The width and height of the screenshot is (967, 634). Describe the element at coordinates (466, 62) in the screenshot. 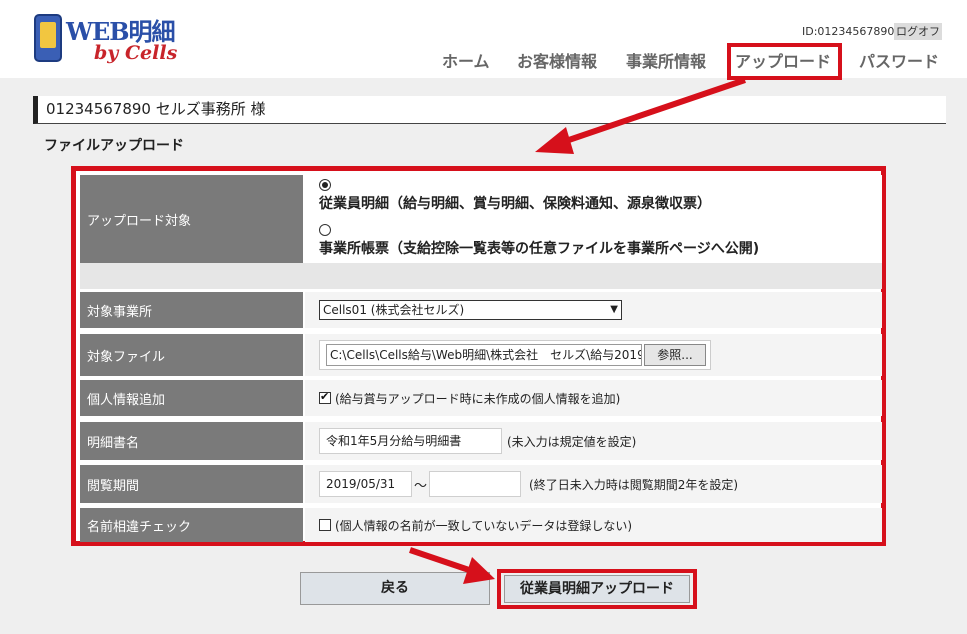

I see `nav-home: ホーム` at that location.